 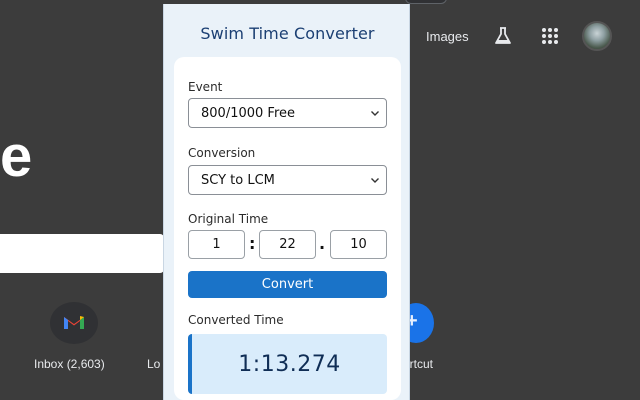 What do you see at coordinates (358, 244) in the screenshot?
I see `hundredths-input: 10` at bounding box center [358, 244].